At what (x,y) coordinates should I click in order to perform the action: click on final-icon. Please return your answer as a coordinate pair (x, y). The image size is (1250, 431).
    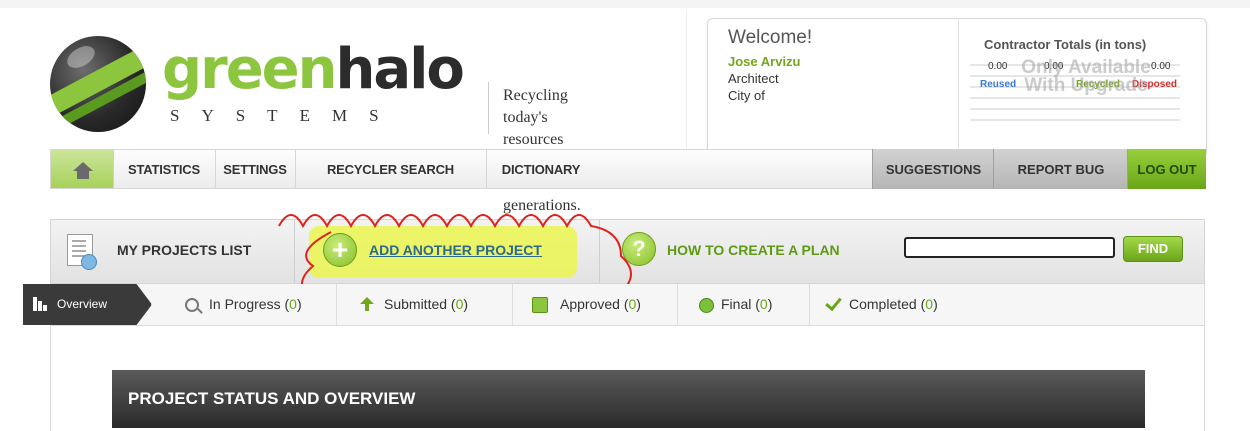
    Looking at the image, I should click on (706, 305).